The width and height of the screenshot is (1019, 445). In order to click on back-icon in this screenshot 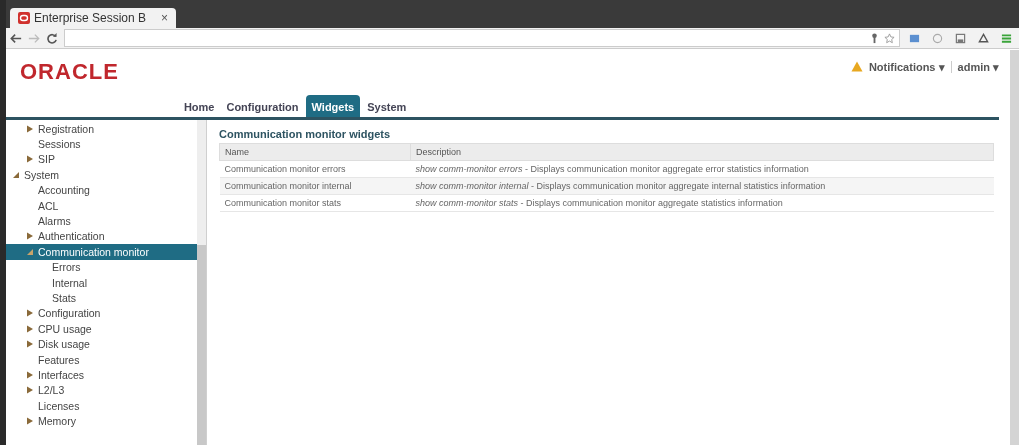, I will do `click(16, 38)`.